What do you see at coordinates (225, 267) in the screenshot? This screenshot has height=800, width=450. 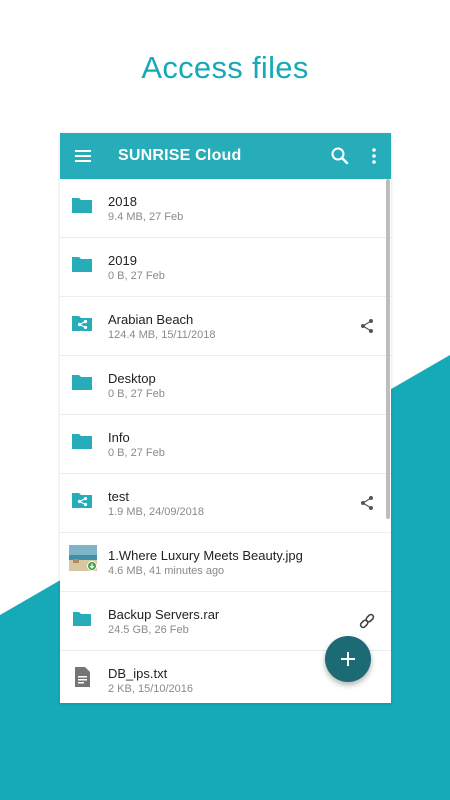 I see `file-row: 2019 0 B, 27 Feb` at bounding box center [225, 267].